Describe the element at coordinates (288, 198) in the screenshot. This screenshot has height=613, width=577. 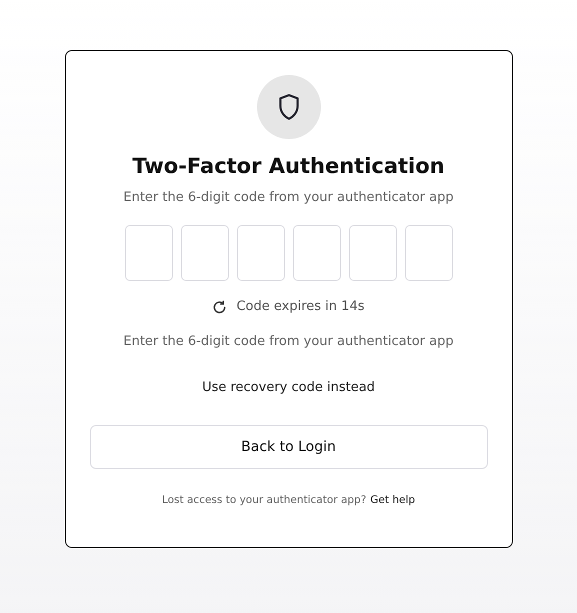
I see `subtitle: Enter the 6-digit code from your authenticator app` at that location.